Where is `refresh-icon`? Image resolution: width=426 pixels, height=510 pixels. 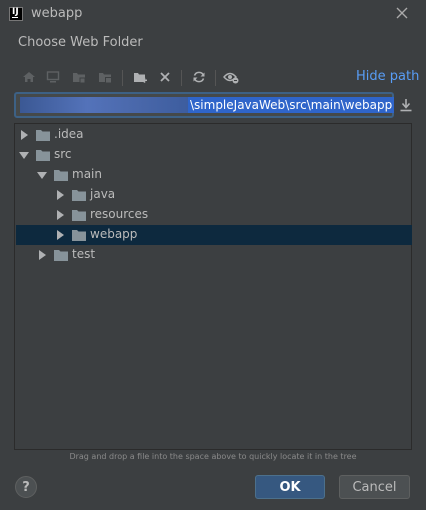 refresh-icon is located at coordinates (199, 77).